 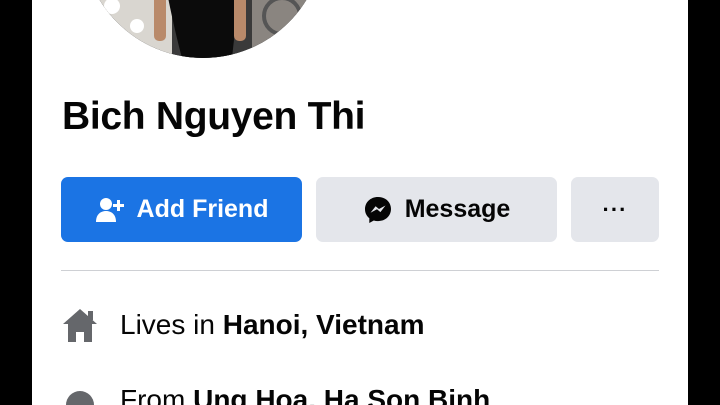 What do you see at coordinates (214, 116) in the screenshot?
I see `profile-name: Bich Nguyen Thi` at bounding box center [214, 116].